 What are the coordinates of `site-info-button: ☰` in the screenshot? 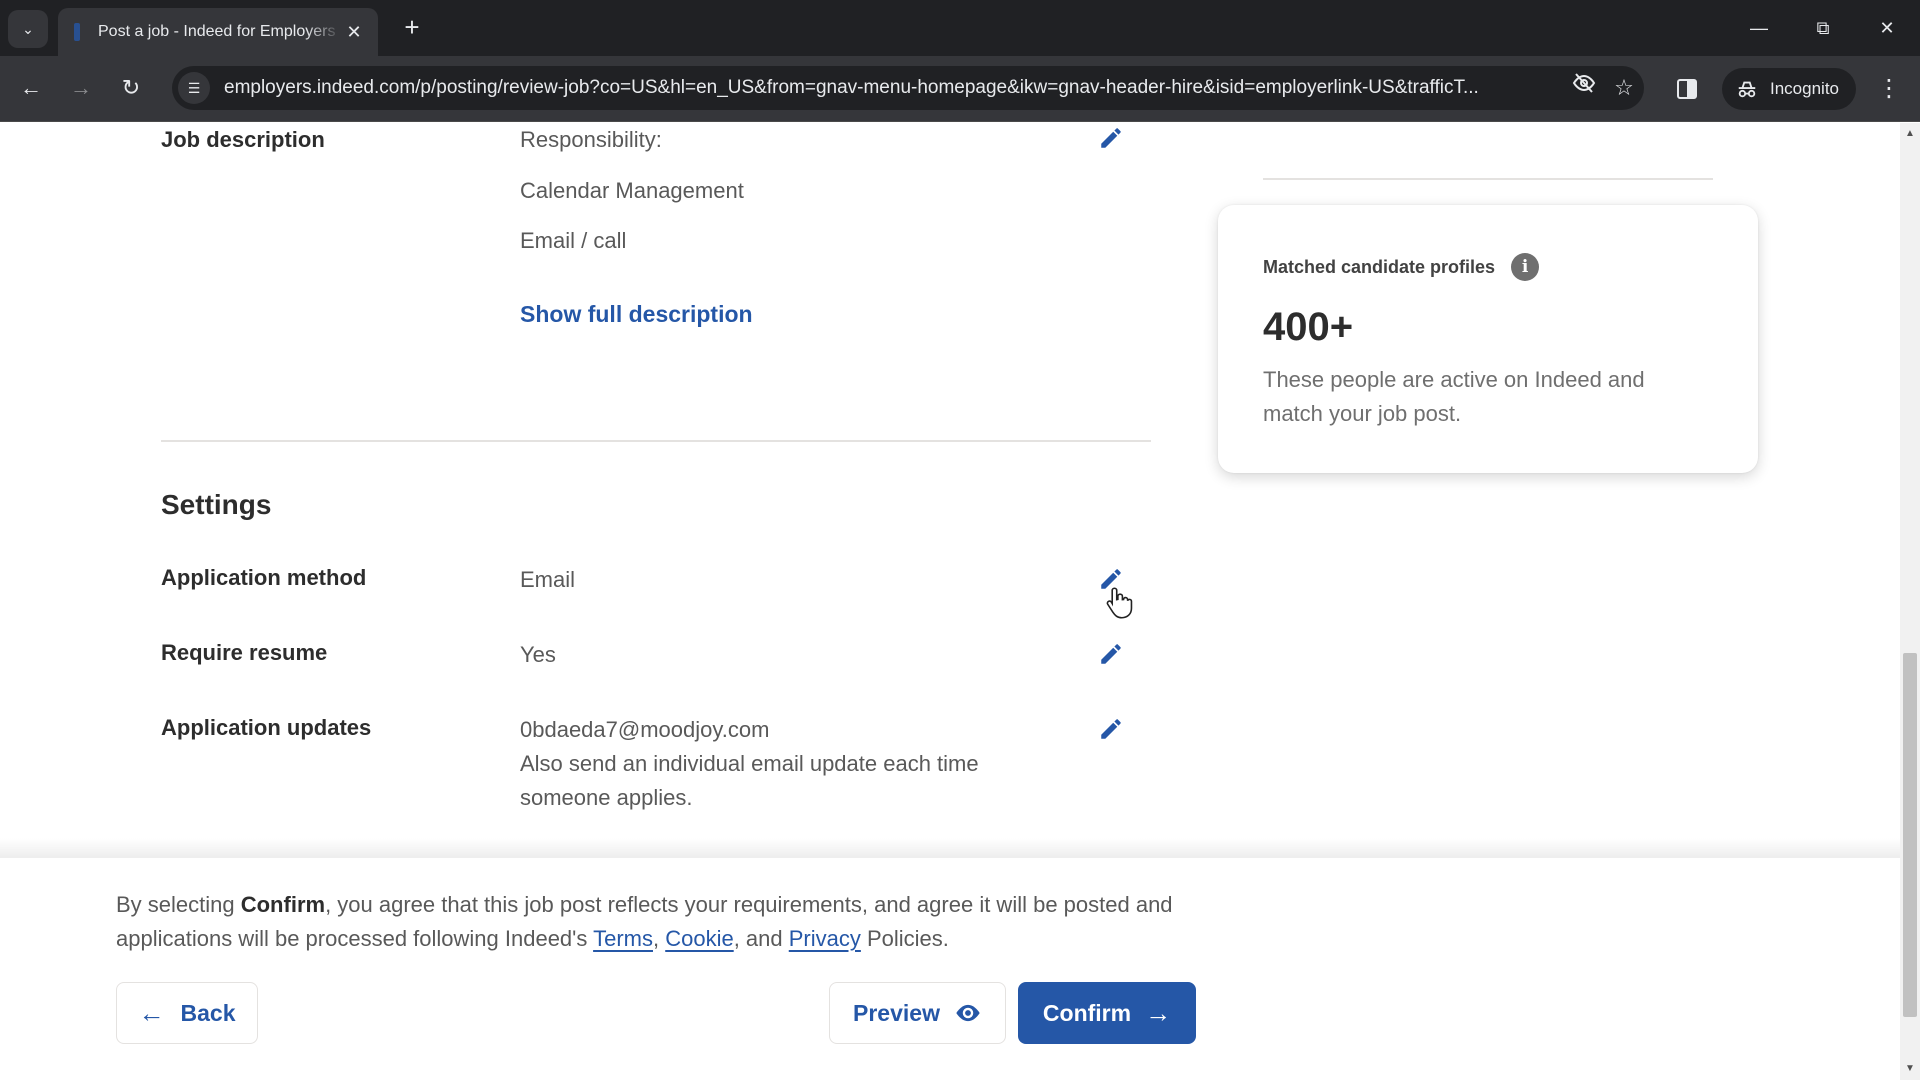 It's located at (194, 88).